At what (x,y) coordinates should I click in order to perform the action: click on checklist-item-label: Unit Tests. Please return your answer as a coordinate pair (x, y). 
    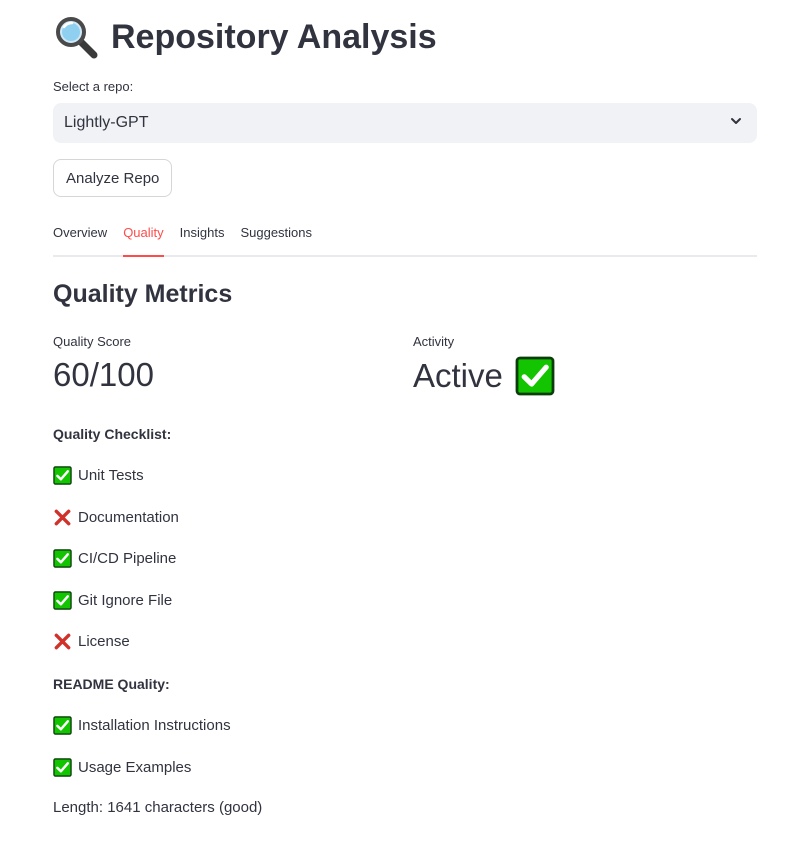
    Looking at the image, I should click on (111, 475).